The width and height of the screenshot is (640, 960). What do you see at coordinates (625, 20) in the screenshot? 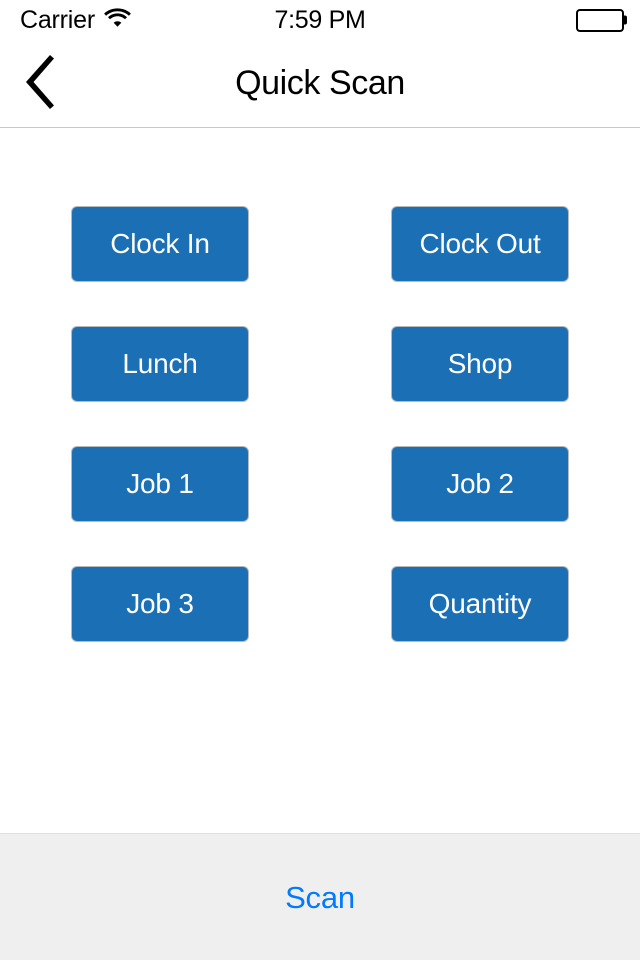
I see `battery-cap` at bounding box center [625, 20].